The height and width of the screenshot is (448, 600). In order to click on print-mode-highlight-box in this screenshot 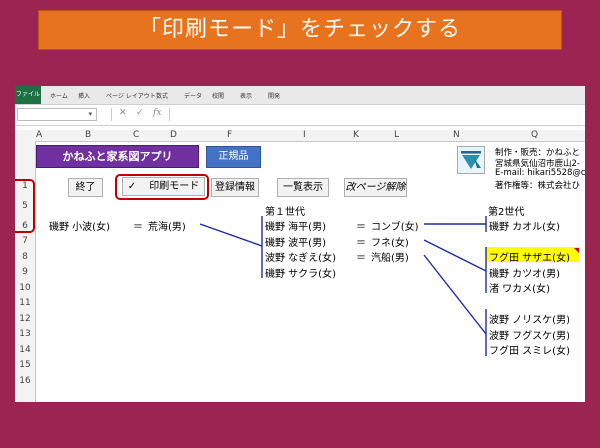, I will do `click(162, 187)`.